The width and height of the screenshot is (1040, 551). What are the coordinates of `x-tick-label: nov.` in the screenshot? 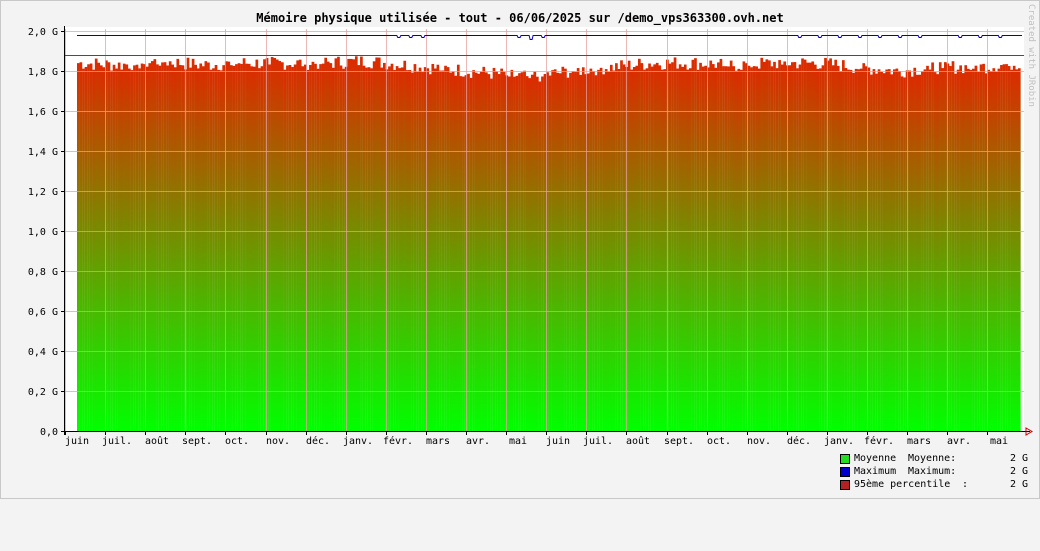 It's located at (759, 441).